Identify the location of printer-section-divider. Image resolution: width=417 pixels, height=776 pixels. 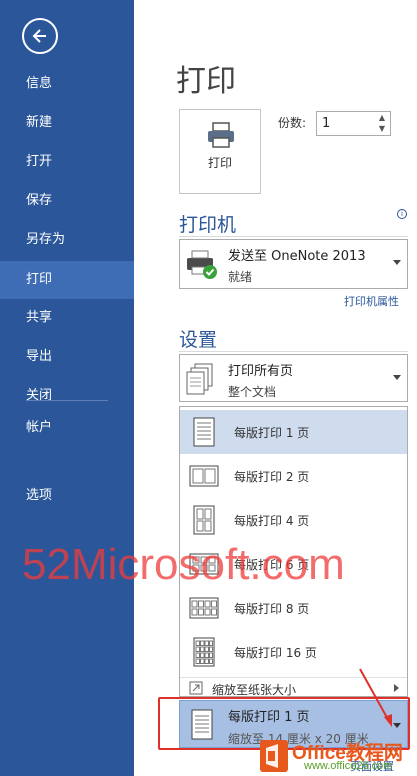
(293, 236).